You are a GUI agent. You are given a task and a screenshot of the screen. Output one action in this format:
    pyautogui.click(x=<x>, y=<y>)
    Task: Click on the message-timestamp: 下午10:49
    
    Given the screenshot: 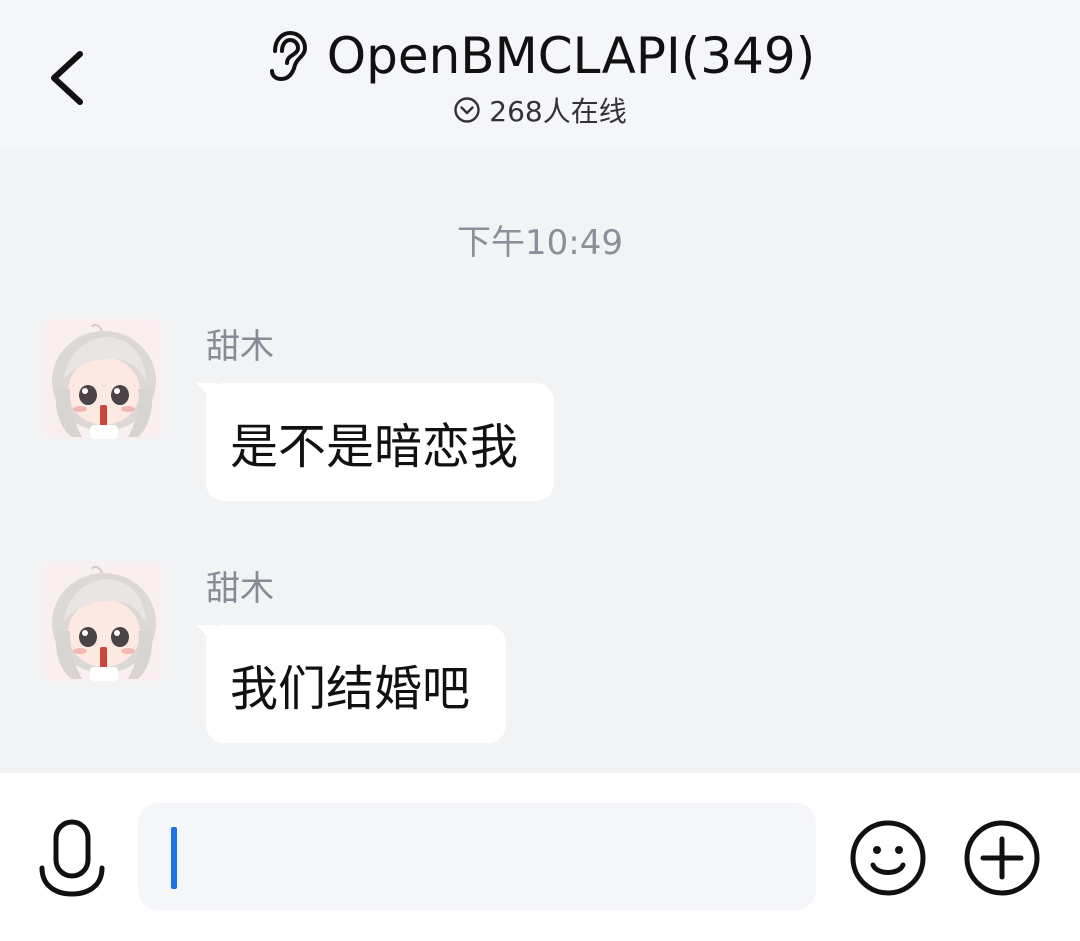 What is the action you would take?
    pyautogui.click(x=540, y=243)
    